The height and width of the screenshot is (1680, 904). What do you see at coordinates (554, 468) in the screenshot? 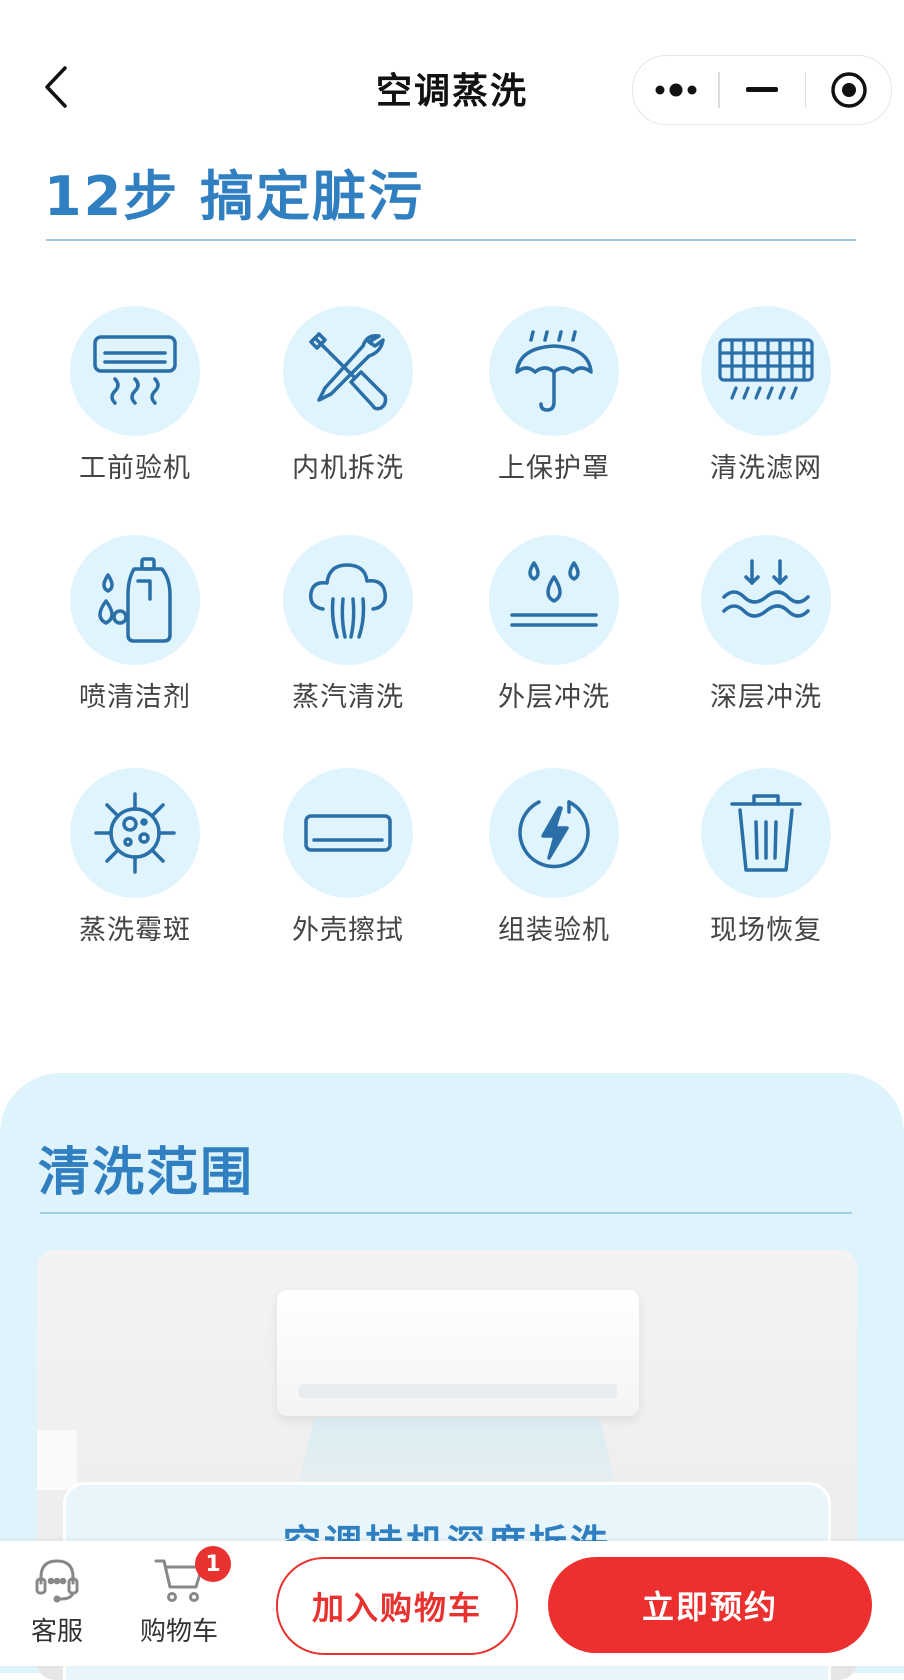
I see `step-label: 上保护罩` at bounding box center [554, 468].